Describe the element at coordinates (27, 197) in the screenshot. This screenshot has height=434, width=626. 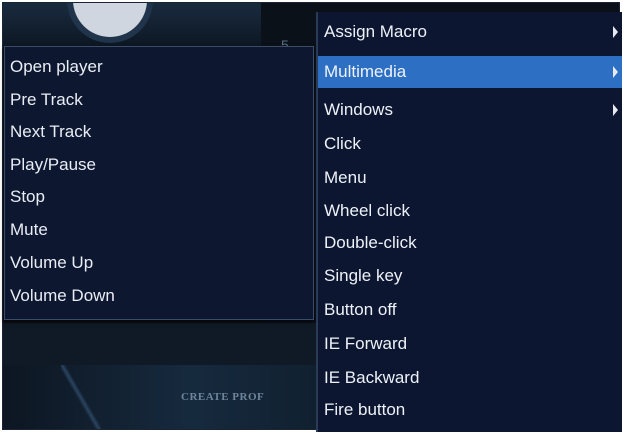
I see `submenu-item-stop: Stop` at that location.